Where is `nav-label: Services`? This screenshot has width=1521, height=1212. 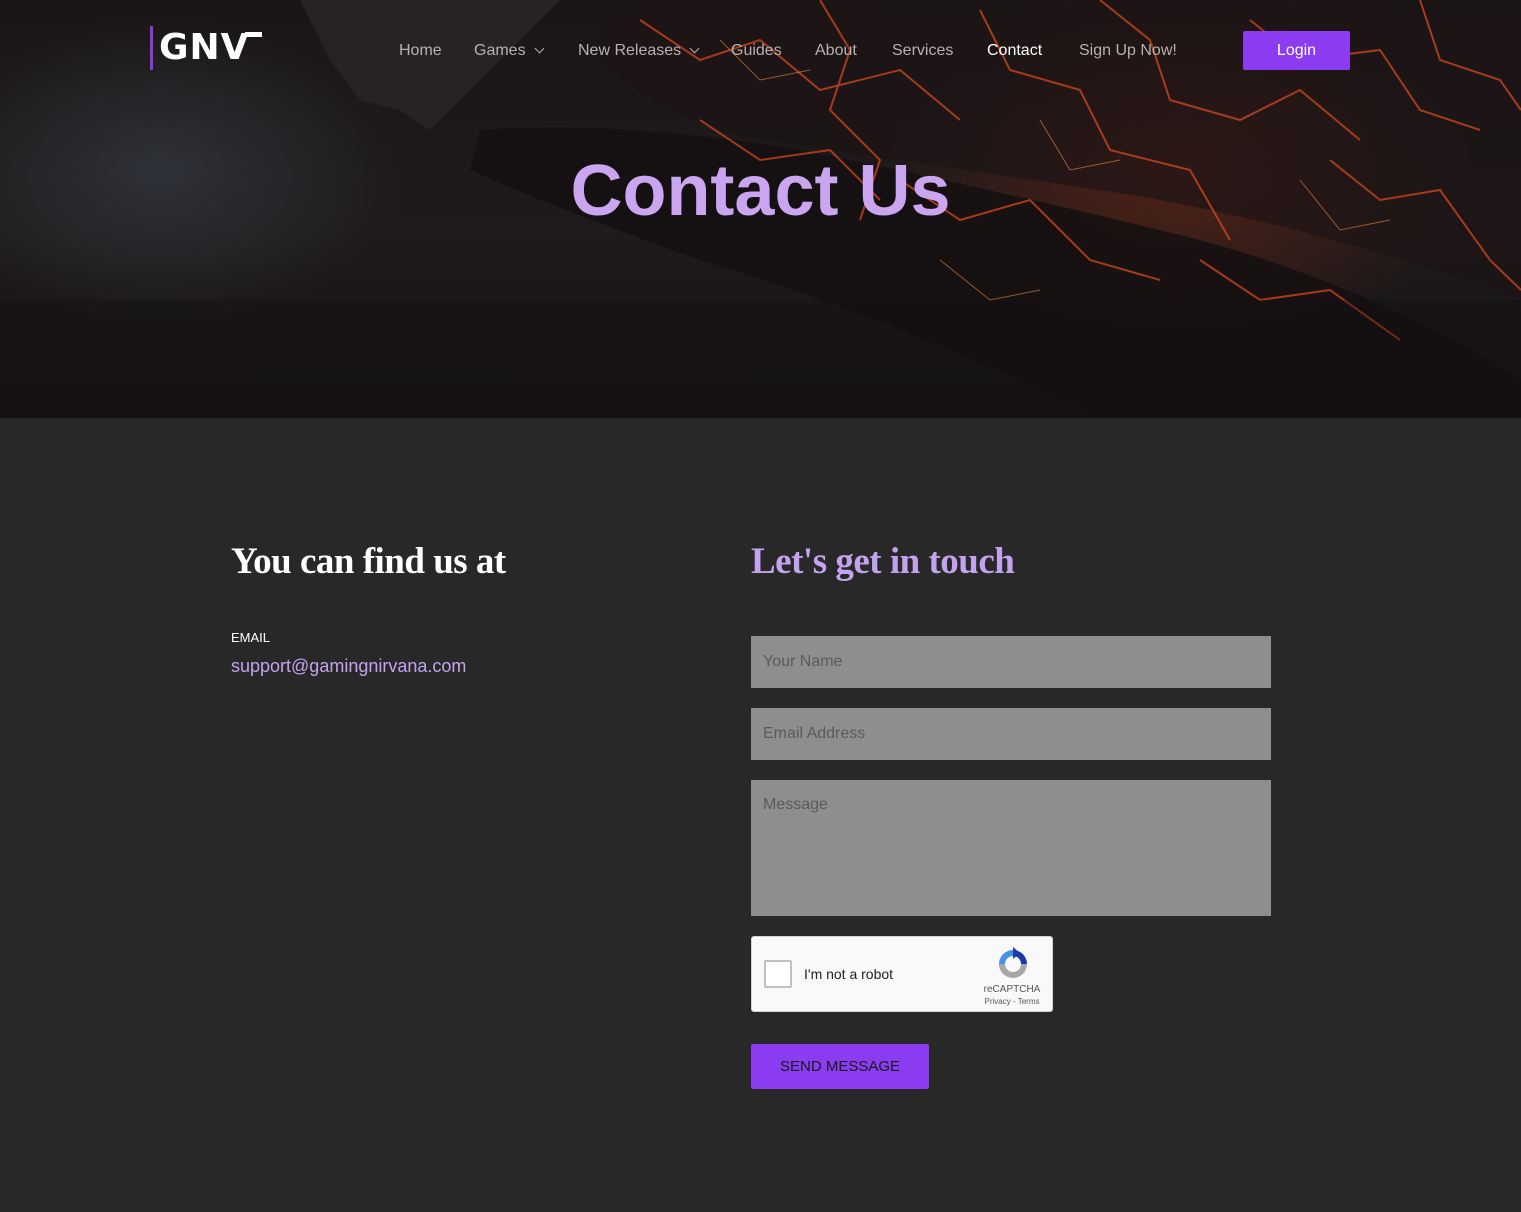 nav-label: Services is located at coordinates (923, 50).